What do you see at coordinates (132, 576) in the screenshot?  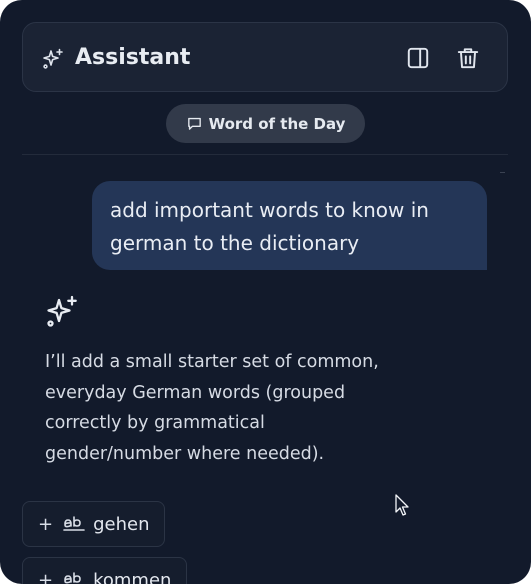 I see `word-label: kommen` at bounding box center [132, 576].